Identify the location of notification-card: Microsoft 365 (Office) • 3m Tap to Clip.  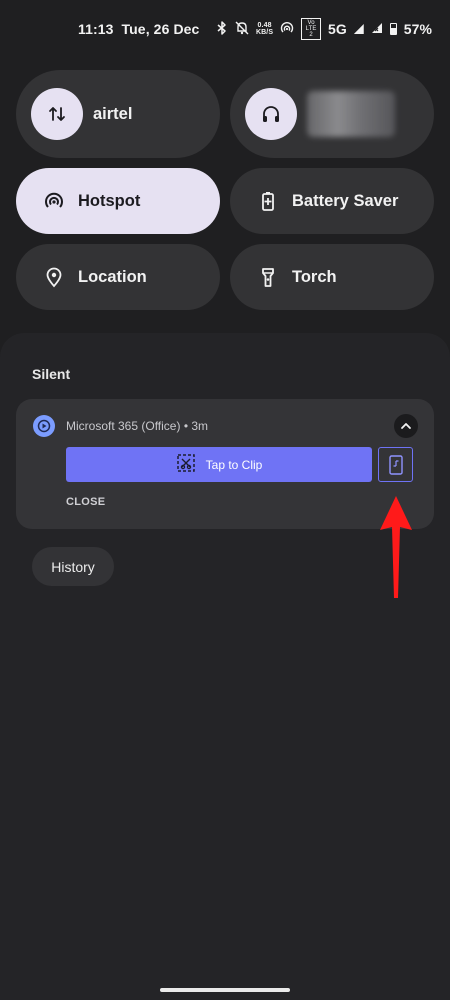
(225, 464).